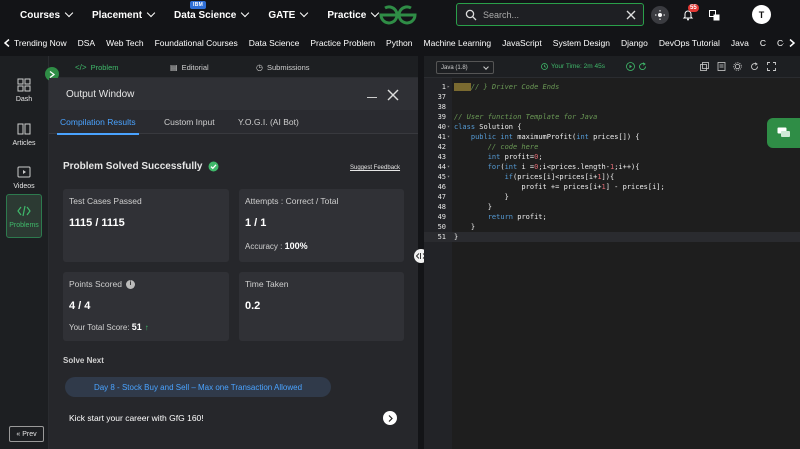  I want to click on chevron-left-icon, so click(7, 43).